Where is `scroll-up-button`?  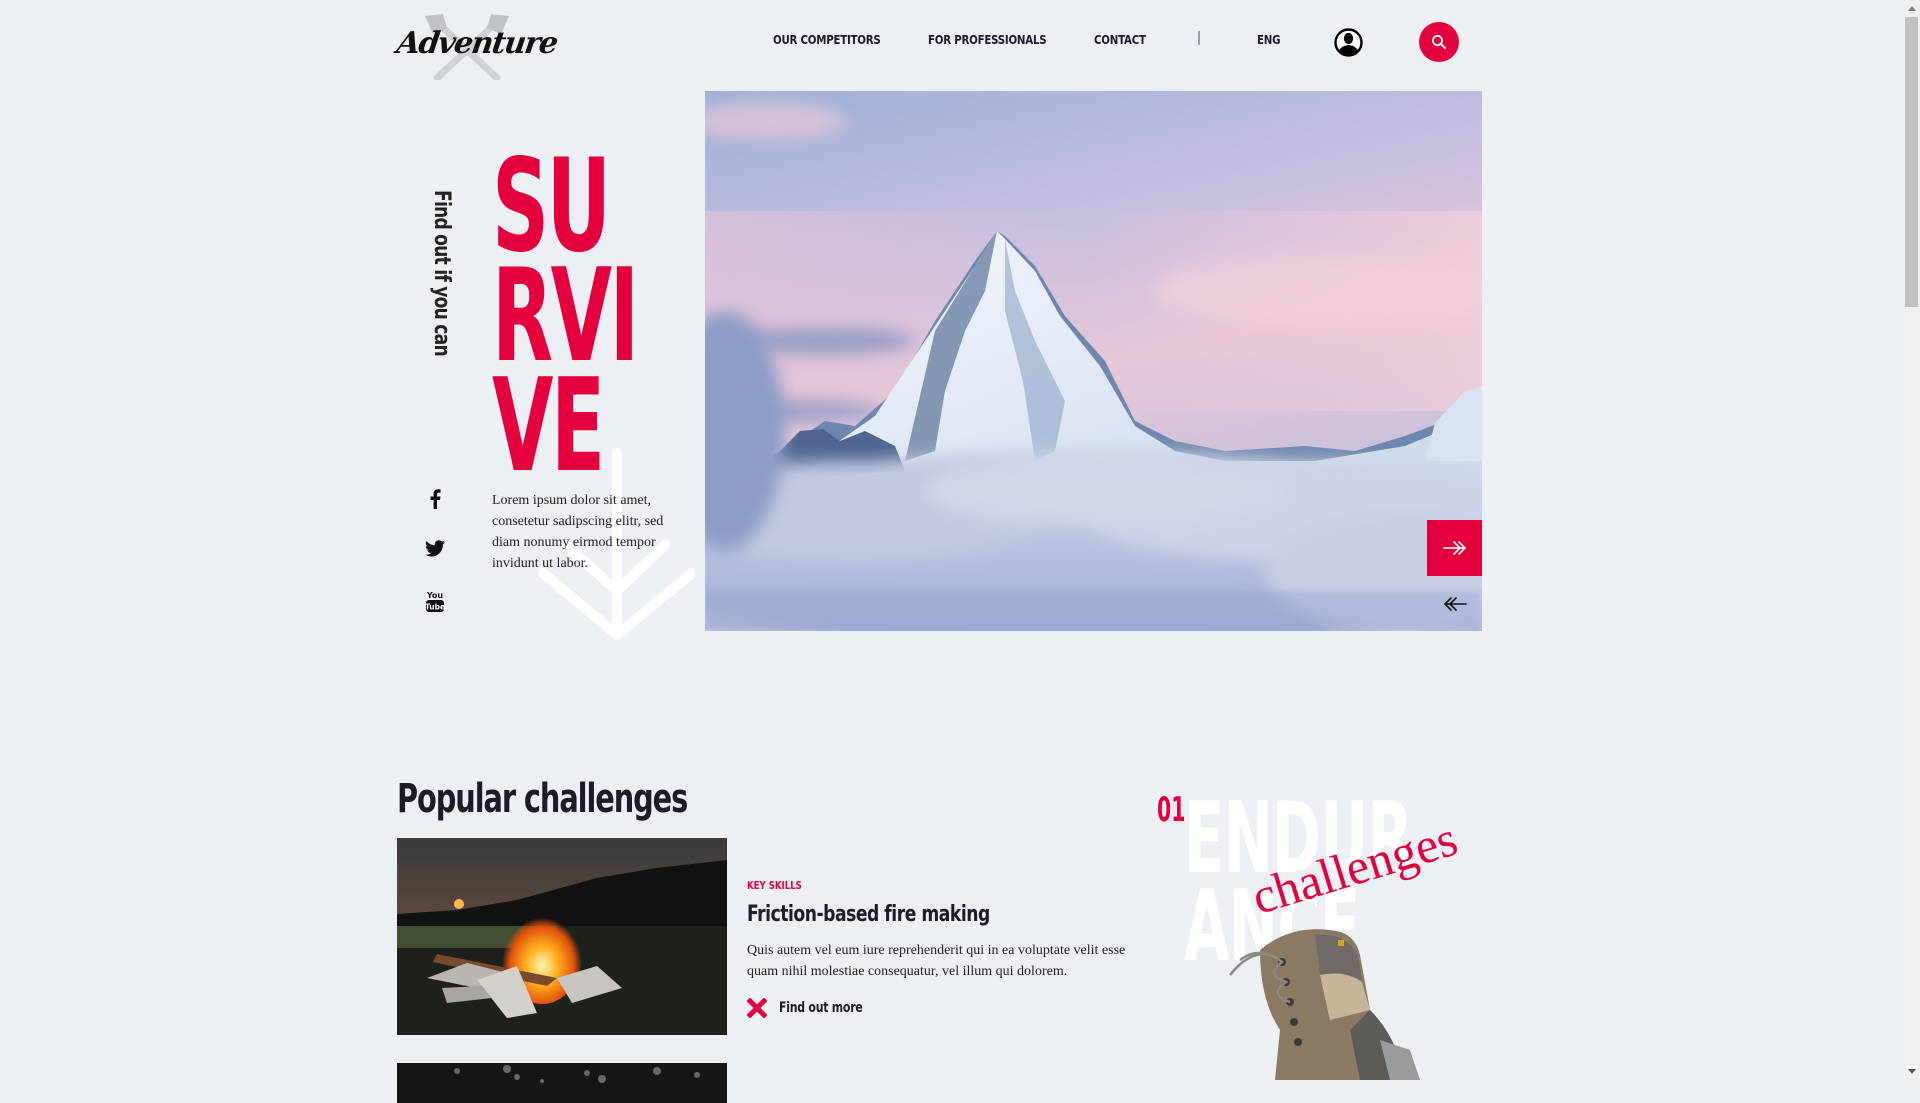
scroll-up-button is located at coordinates (1911, 8).